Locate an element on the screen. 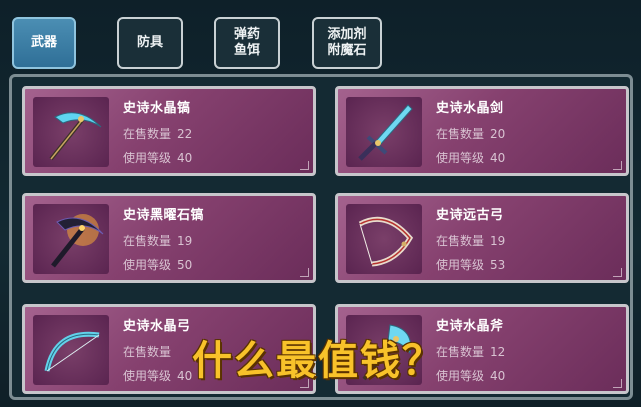 The height and width of the screenshot is (407, 641). tab-armor: 防具 is located at coordinates (150, 43).